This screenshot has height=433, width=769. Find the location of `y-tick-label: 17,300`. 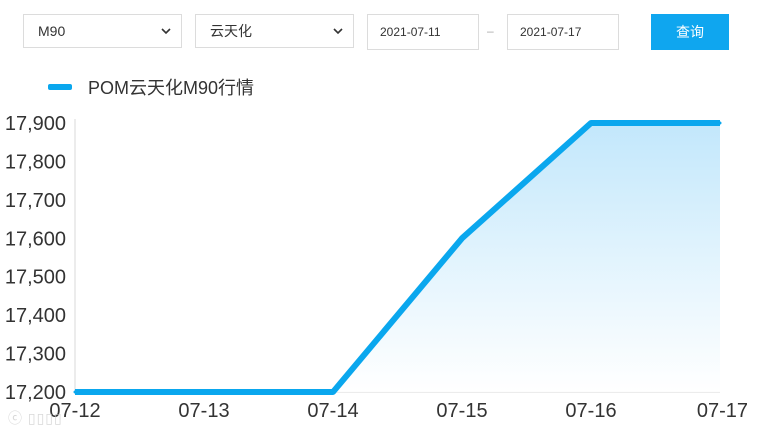

y-tick-label: 17,300 is located at coordinates (35, 355).